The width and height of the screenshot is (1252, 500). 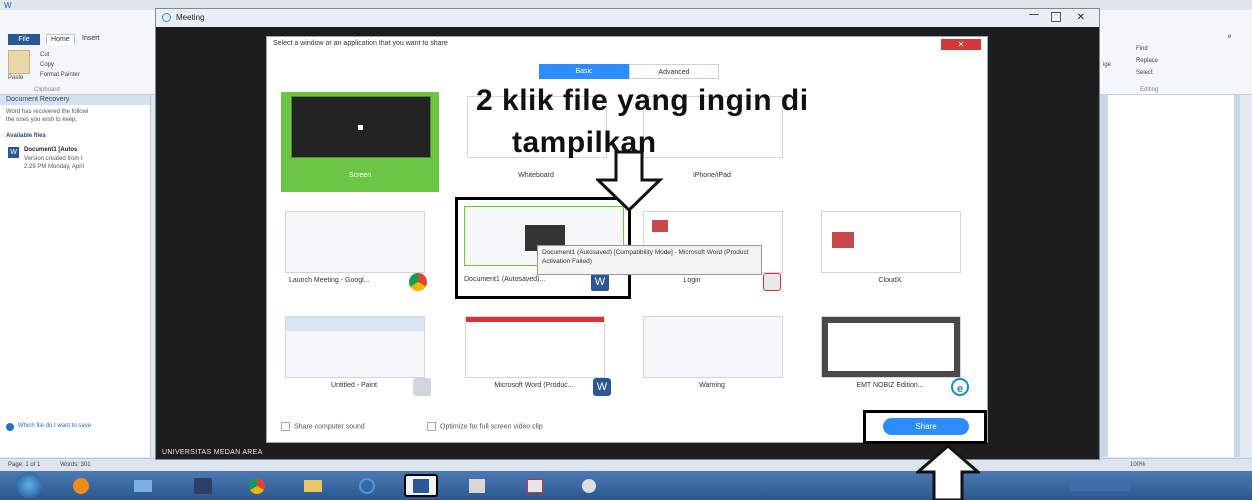 What do you see at coordinates (1230, 37) in the screenshot?
I see `ribbon-fragment-right: e` at bounding box center [1230, 37].